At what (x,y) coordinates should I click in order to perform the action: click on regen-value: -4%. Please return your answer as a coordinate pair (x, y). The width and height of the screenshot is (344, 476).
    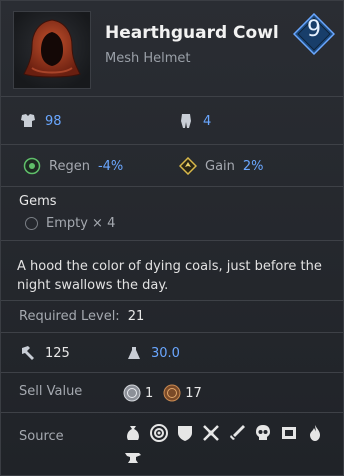
    Looking at the image, I should click on (110, 166).